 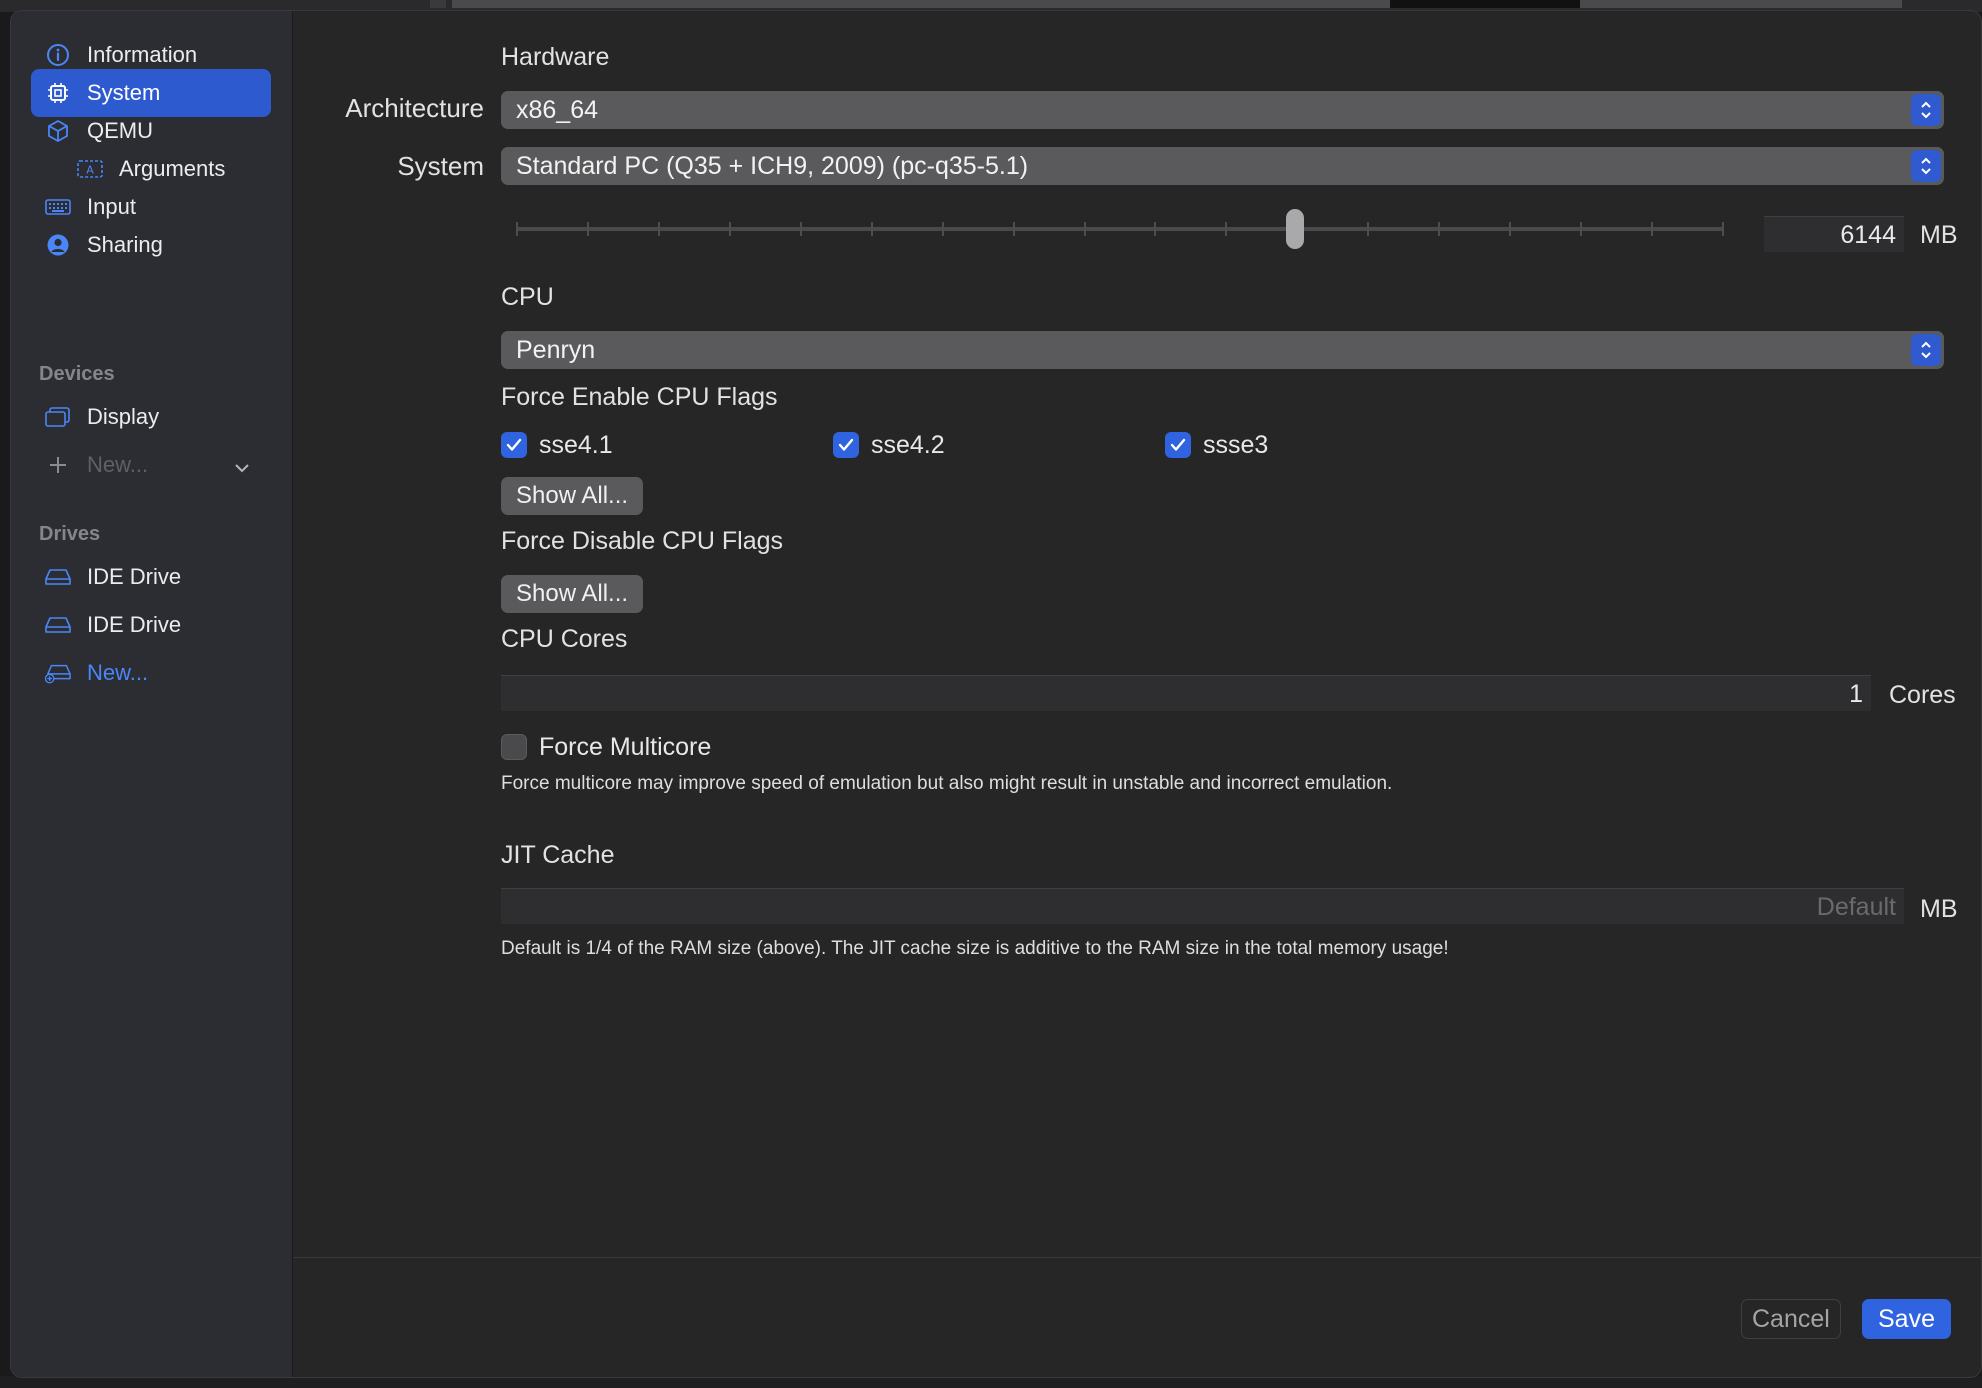 I want to click on sidebar-item-label: Information, so click(x=142, y=54).